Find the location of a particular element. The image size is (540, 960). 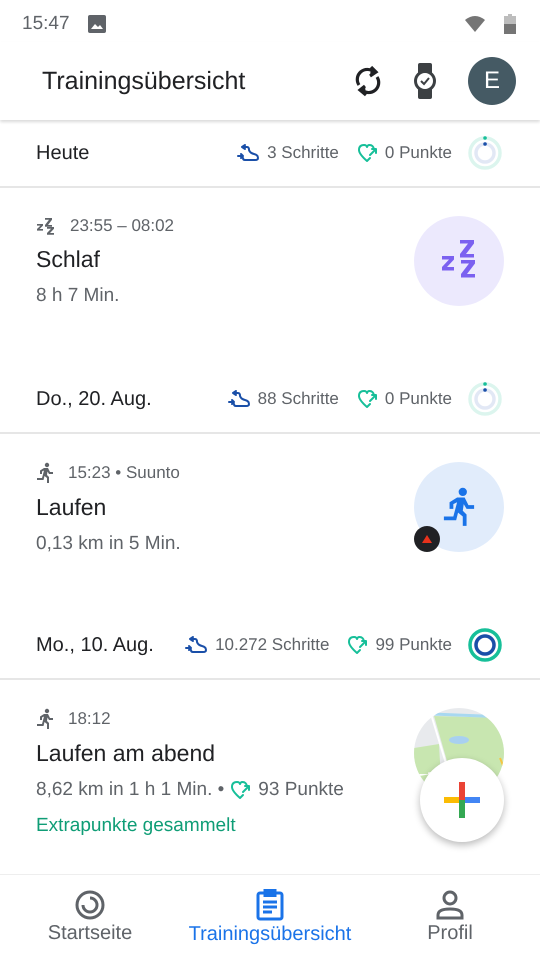

activity-title: Laufen is located at coordinates (225, 507).